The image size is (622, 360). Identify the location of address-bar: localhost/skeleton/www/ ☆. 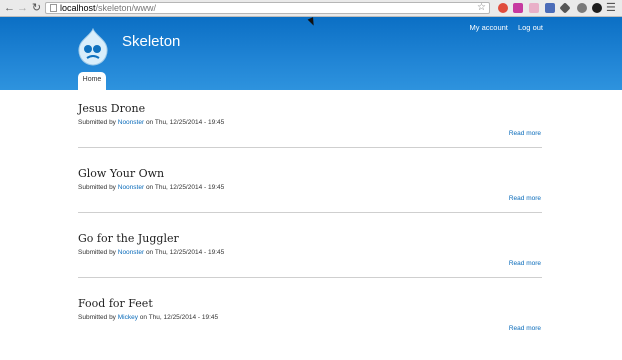
(267, 8).